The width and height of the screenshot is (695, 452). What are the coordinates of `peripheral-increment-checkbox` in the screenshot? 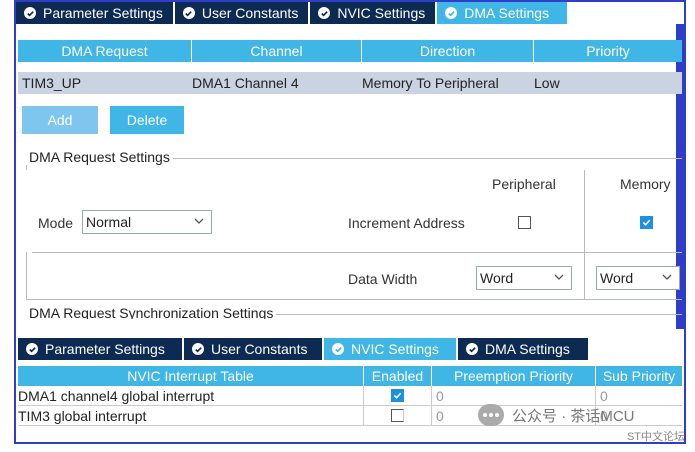 It's located at (524, 222).